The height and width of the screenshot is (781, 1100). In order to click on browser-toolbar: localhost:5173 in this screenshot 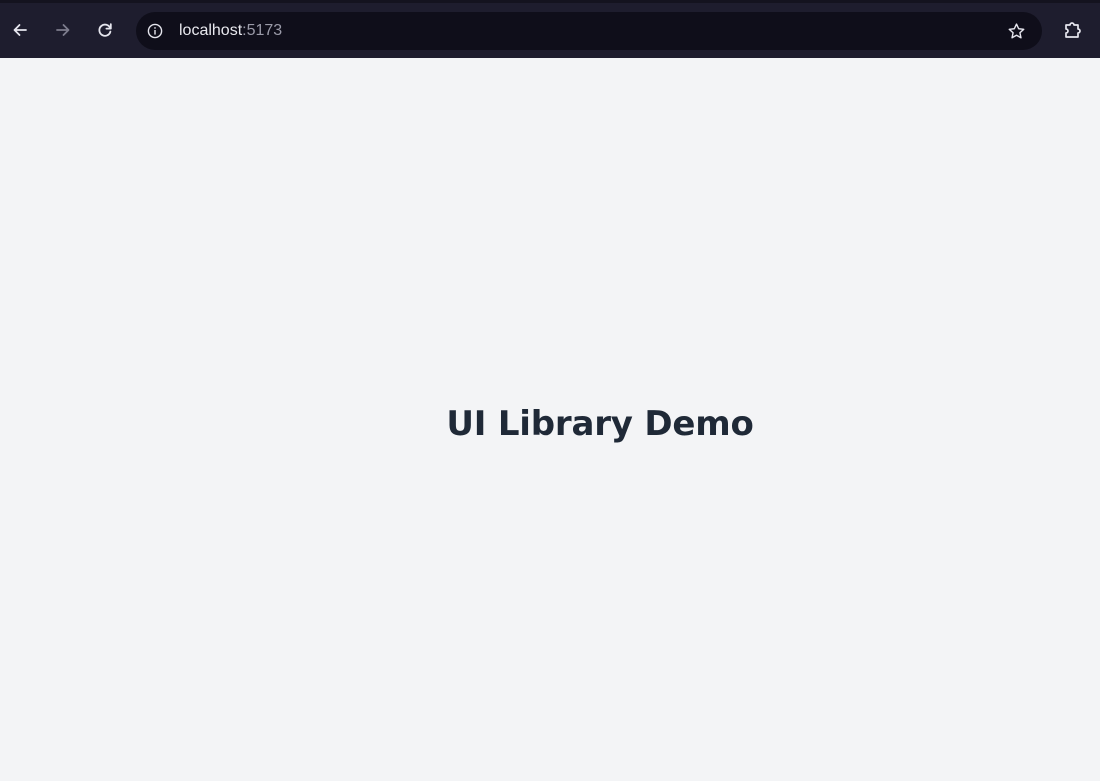, I will do `click(550, 29)`.